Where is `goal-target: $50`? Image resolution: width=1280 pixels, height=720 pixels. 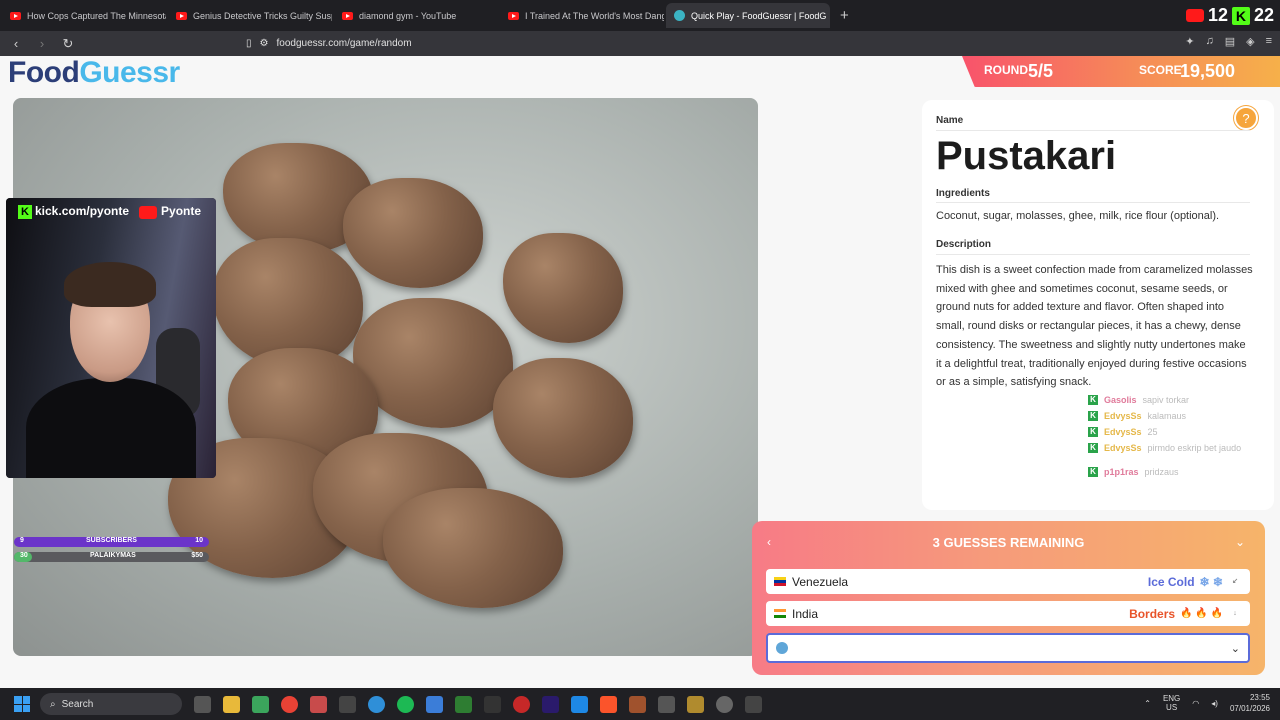
goal-target: $50 is located at coordinates (197, 555).